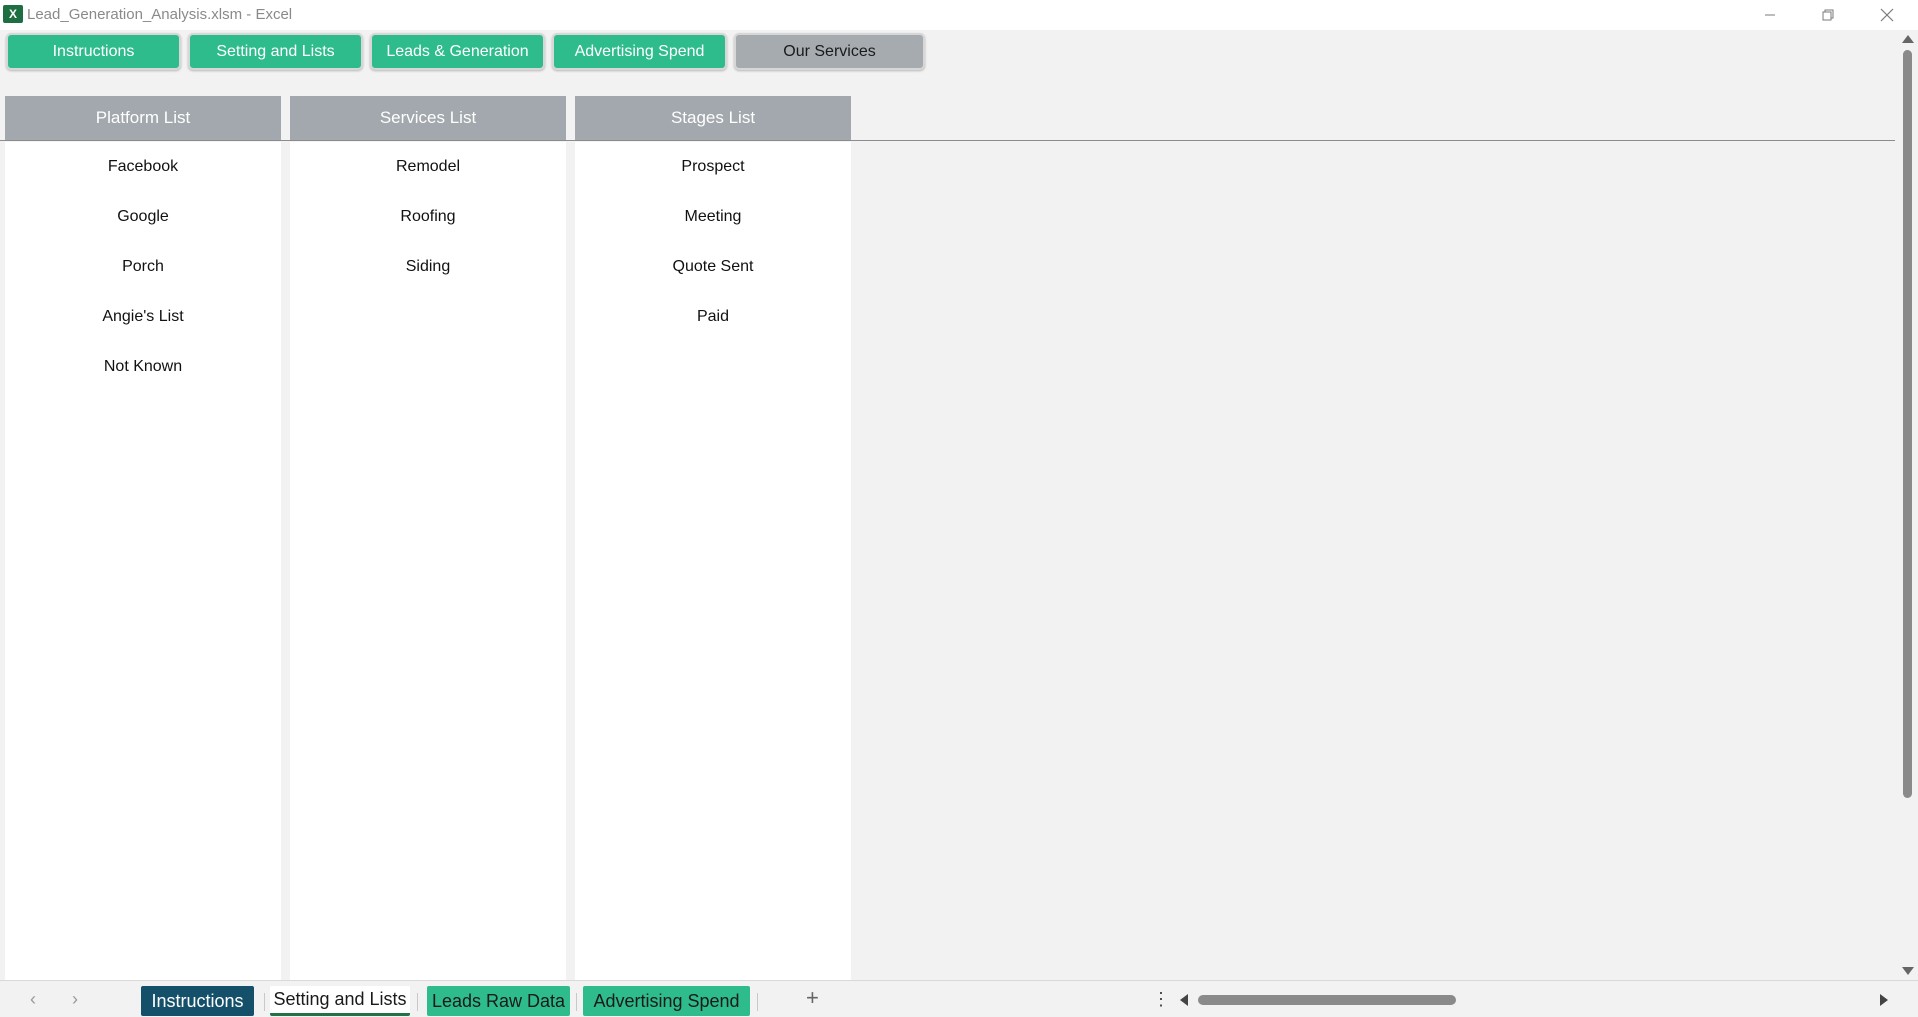 The width and height of the screenshot is (1918, 1017). Describe the element at coordinates (1161, 999) in the screenshot. I see `kebab-icon: ⋮` at that location.